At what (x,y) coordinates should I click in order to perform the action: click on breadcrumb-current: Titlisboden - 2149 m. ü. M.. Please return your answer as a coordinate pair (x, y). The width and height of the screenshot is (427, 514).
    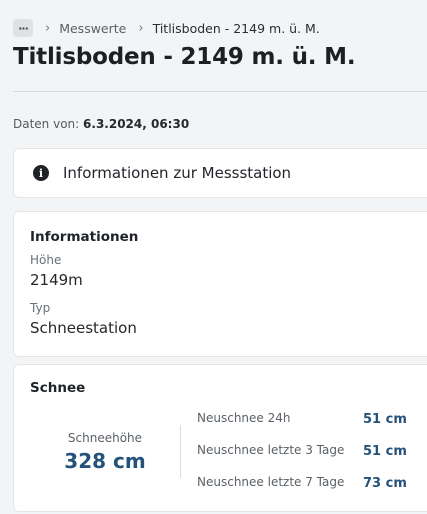
    Looking at the image, I should click on (236, 28).